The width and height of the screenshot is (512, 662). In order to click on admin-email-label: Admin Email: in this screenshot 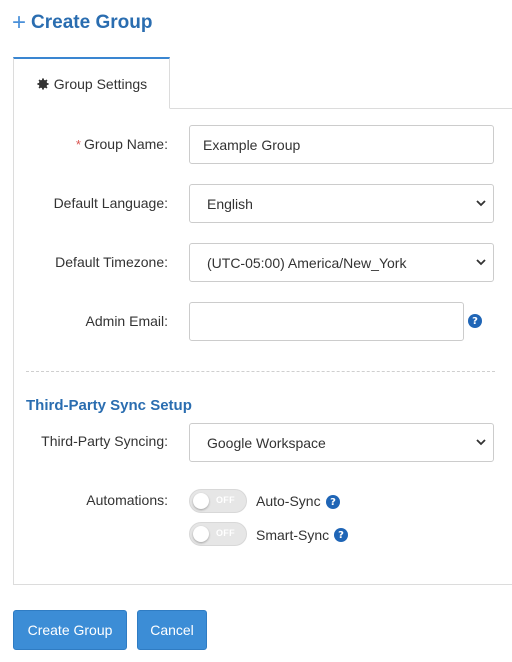, I will do `click(126, 321)`.